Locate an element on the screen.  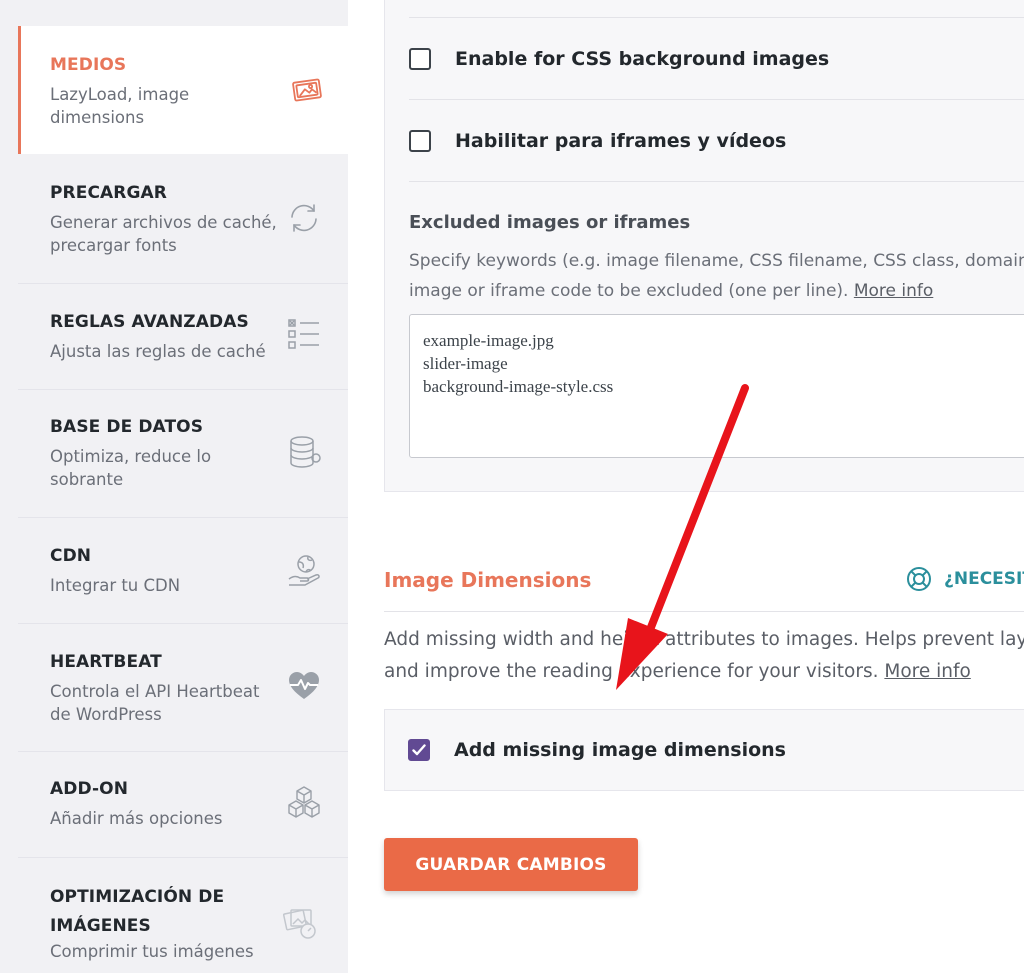
sidebar-item-title: MEDIOS is located at coordinates (88, 65).